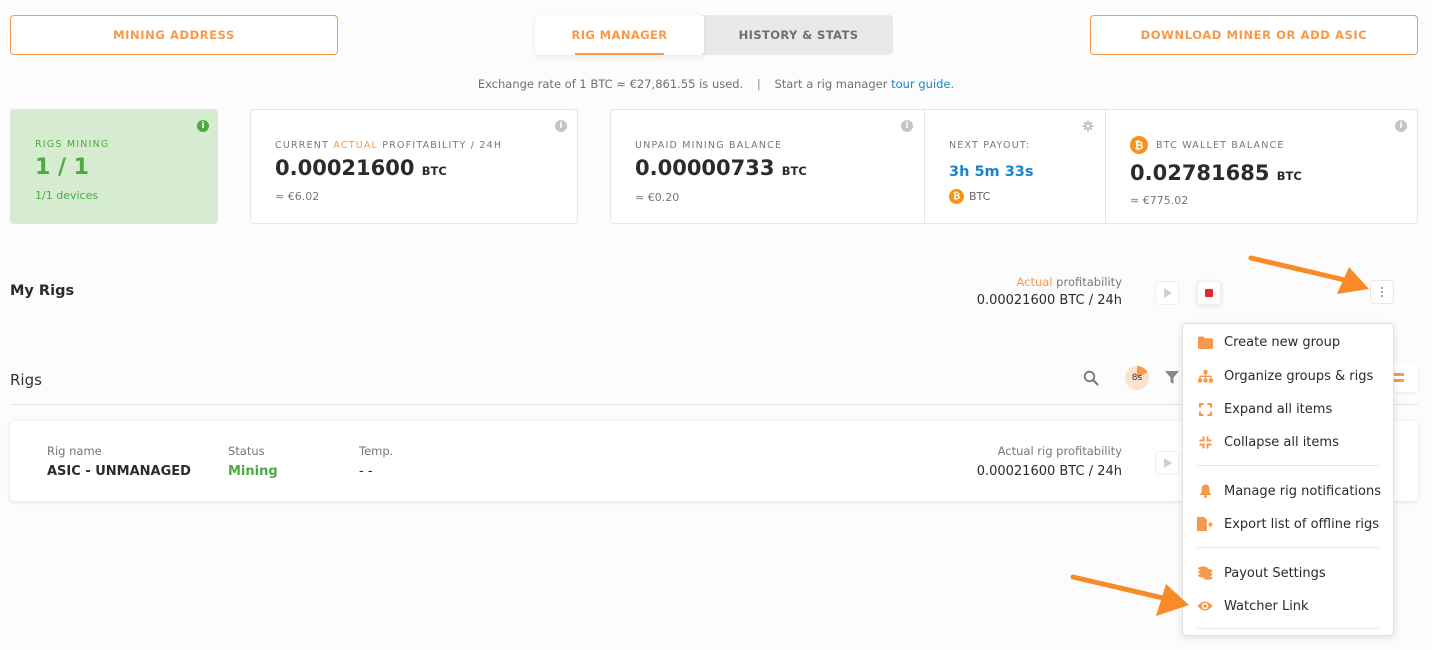  Describe the element at coordinates (376, 451) in the screenshot. I see `temp-label: Temp.` at that location.